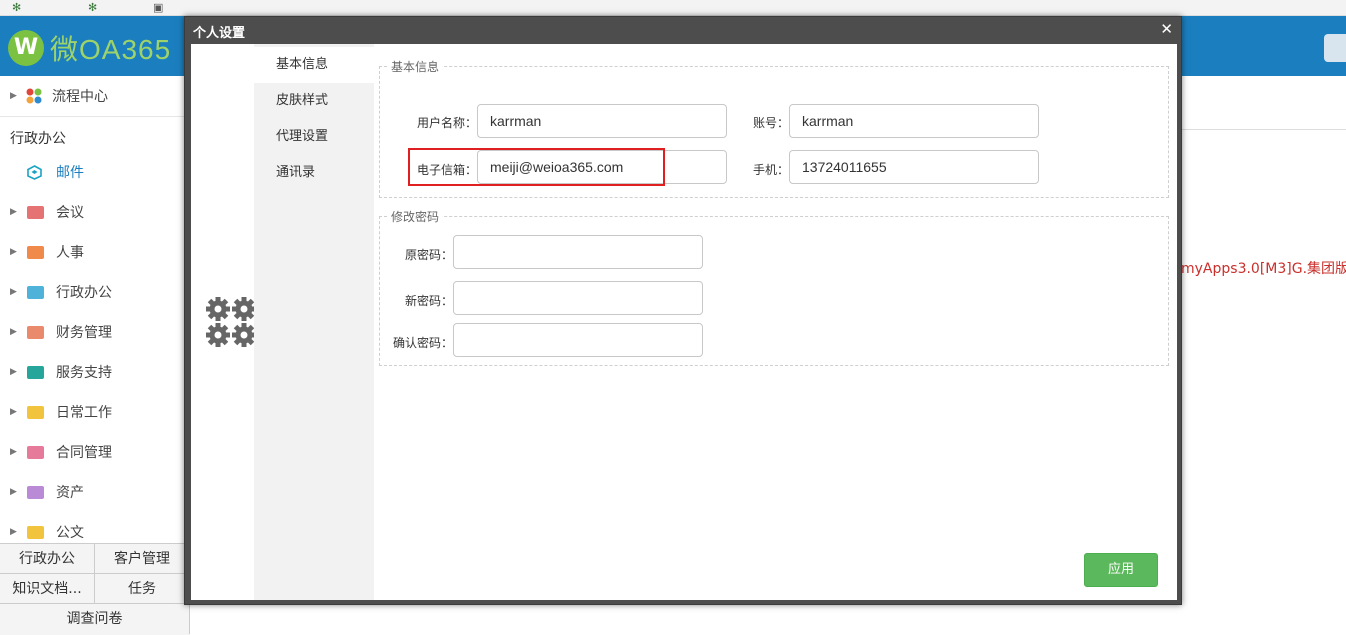  Describe the element at coordinates (578, 298) in the screenshot. I see `new-password-field` at that location.